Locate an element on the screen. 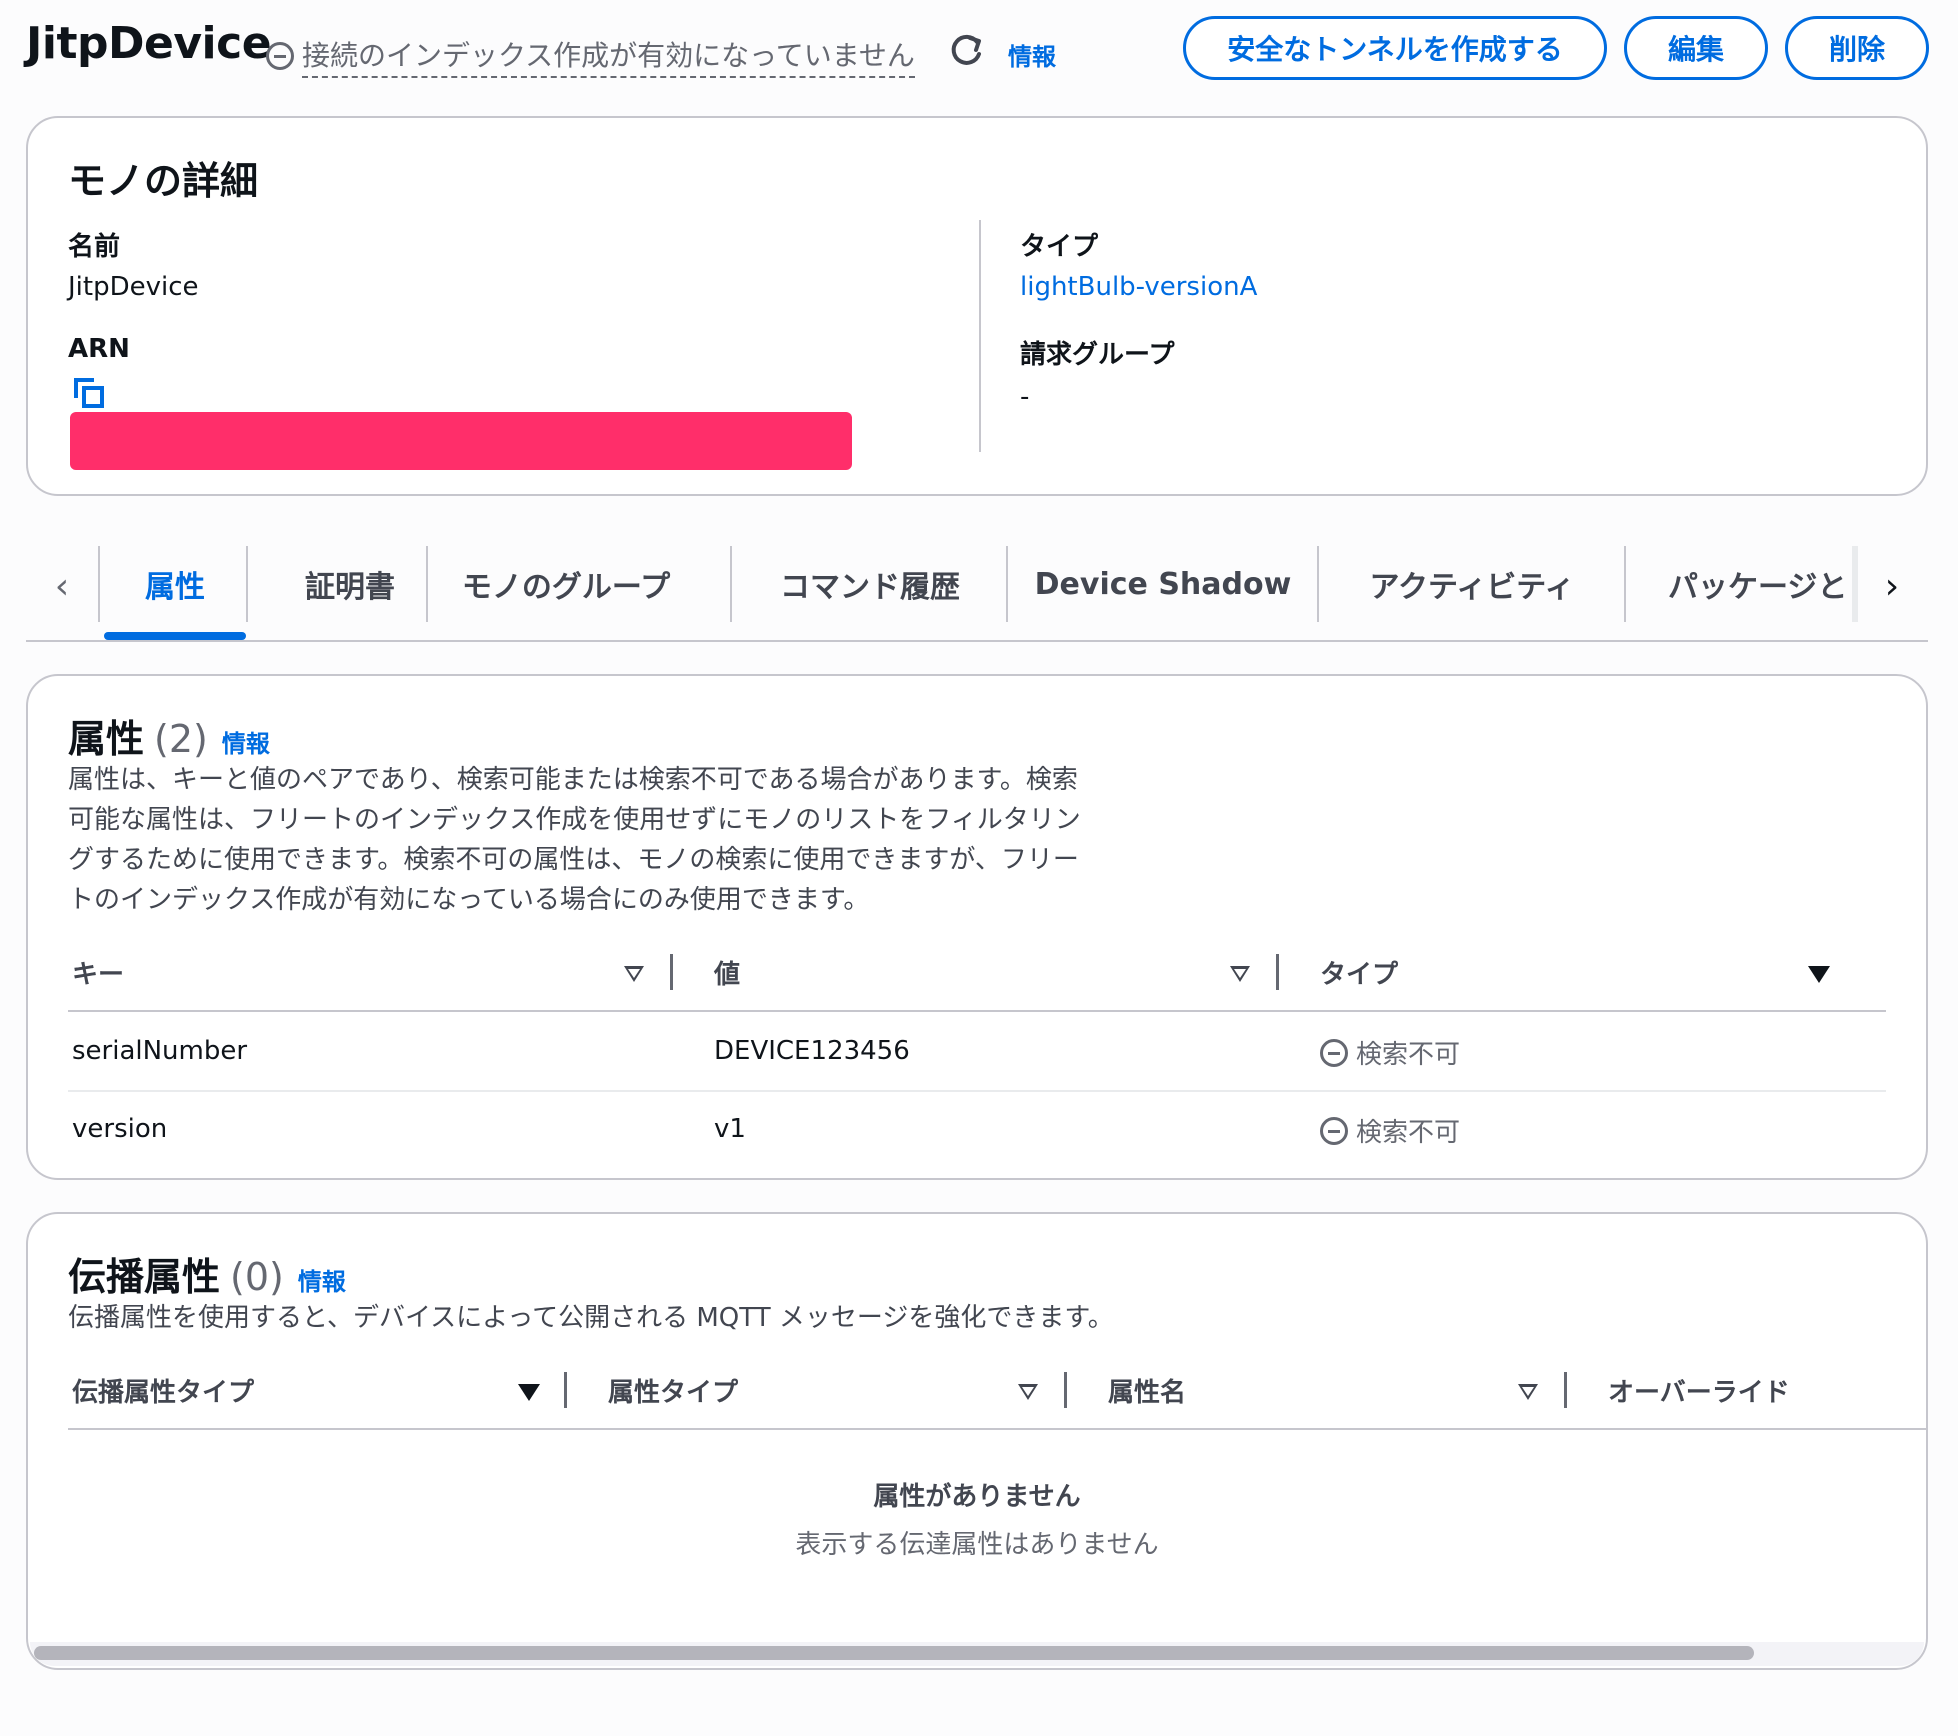 The height and width of the screenshot is (1736, 1958). type-link: lightBulb-versionA is located at coordinates (1138, 287).